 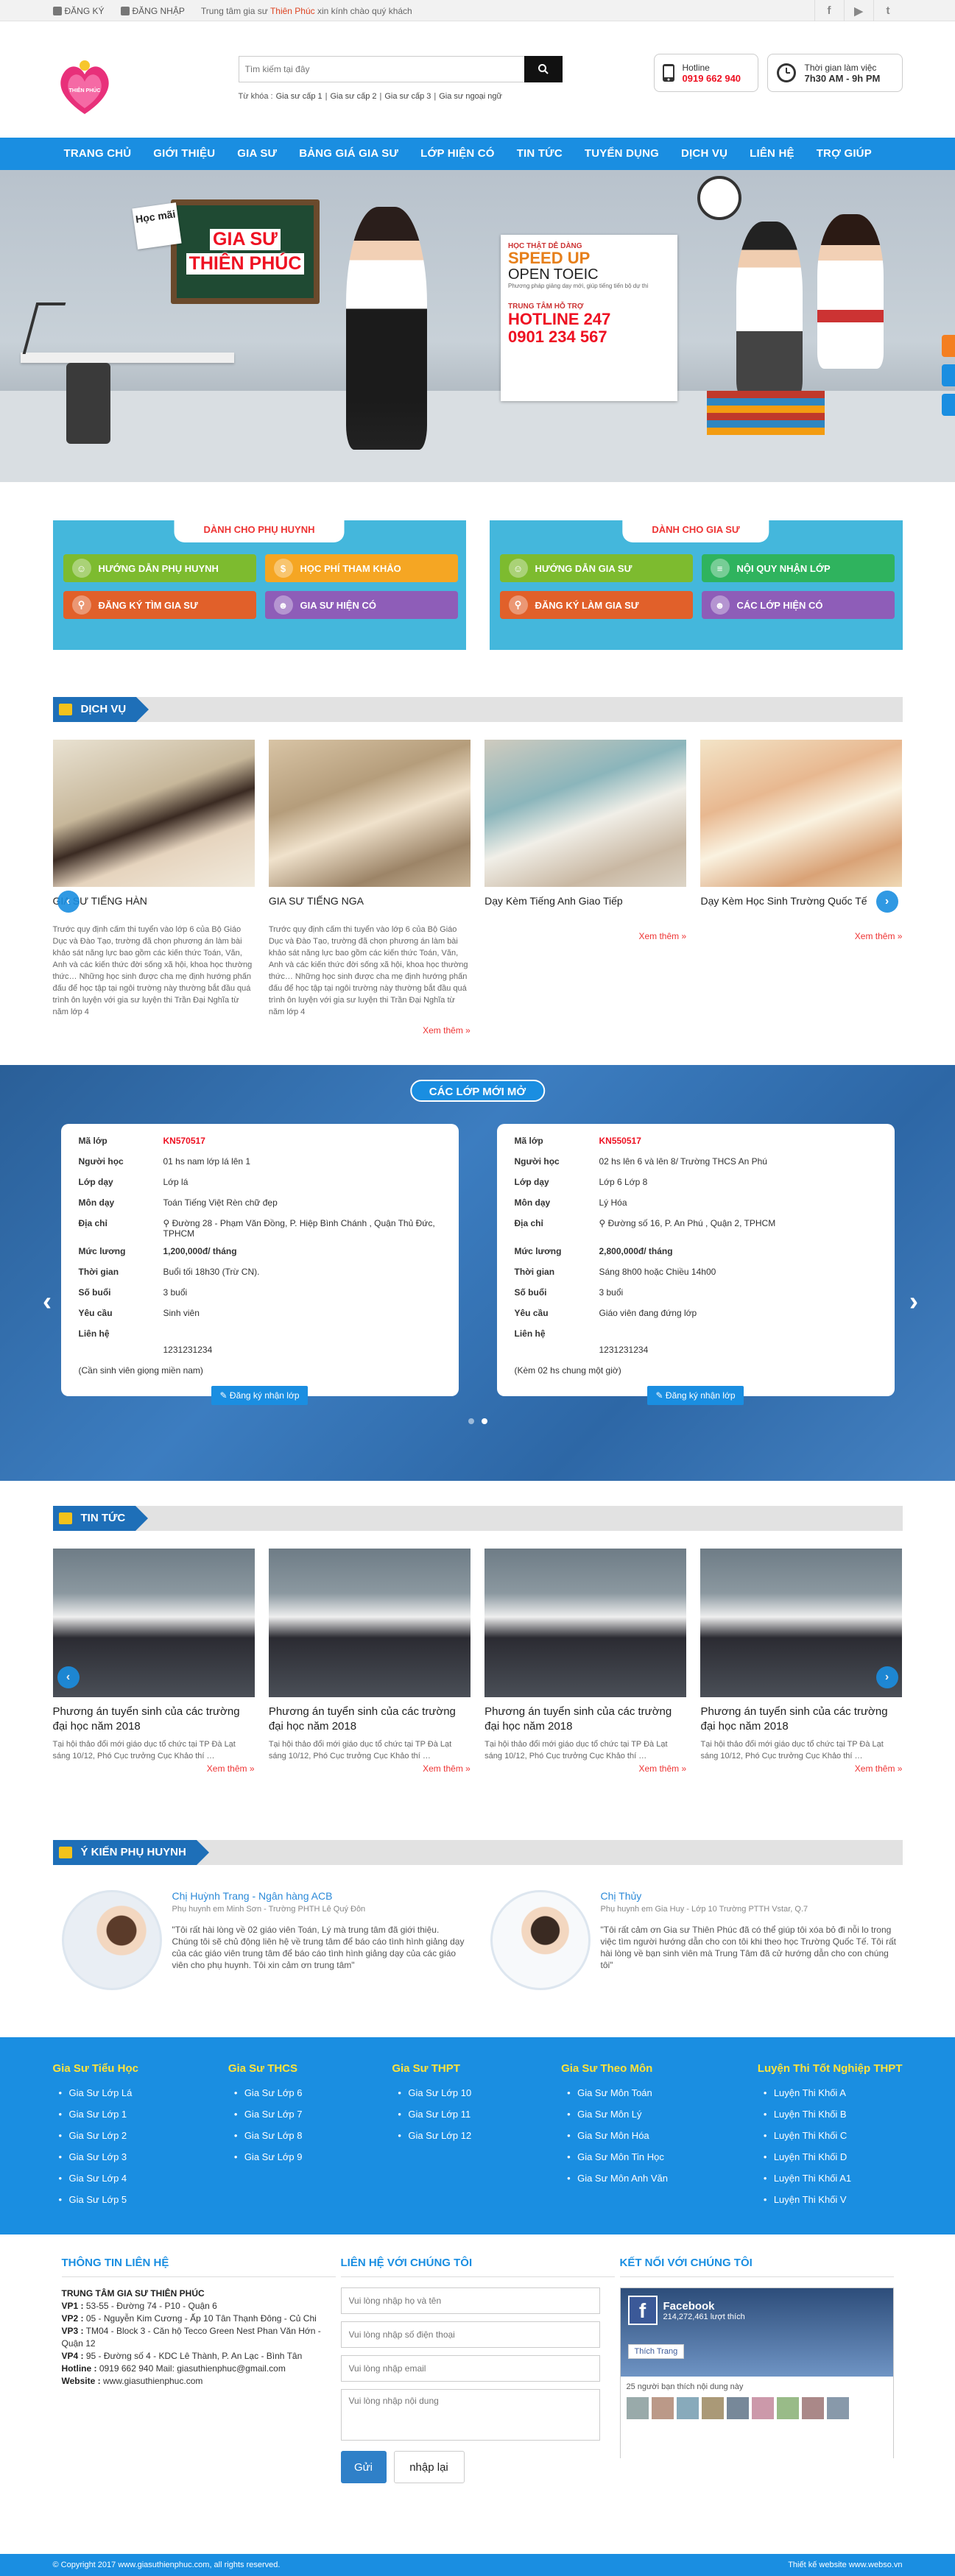 I want to click on carousel-dot, so click(x=471, y=1421).